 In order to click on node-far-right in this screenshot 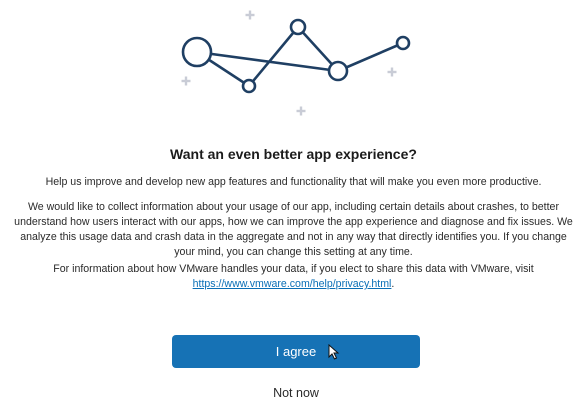, I will do `click(403, 43)`.